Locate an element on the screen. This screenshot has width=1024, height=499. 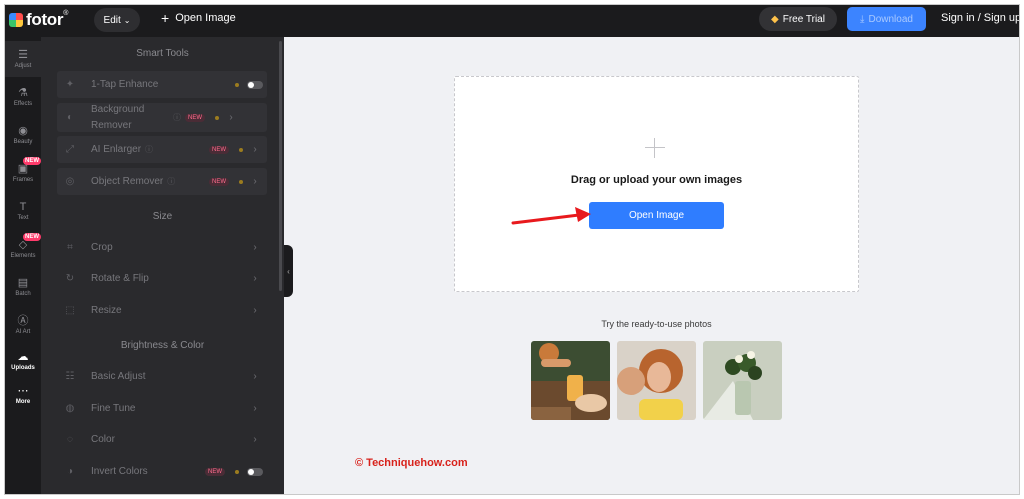
collapse-panel-button: ‹ is located at coordinates (288, 271).